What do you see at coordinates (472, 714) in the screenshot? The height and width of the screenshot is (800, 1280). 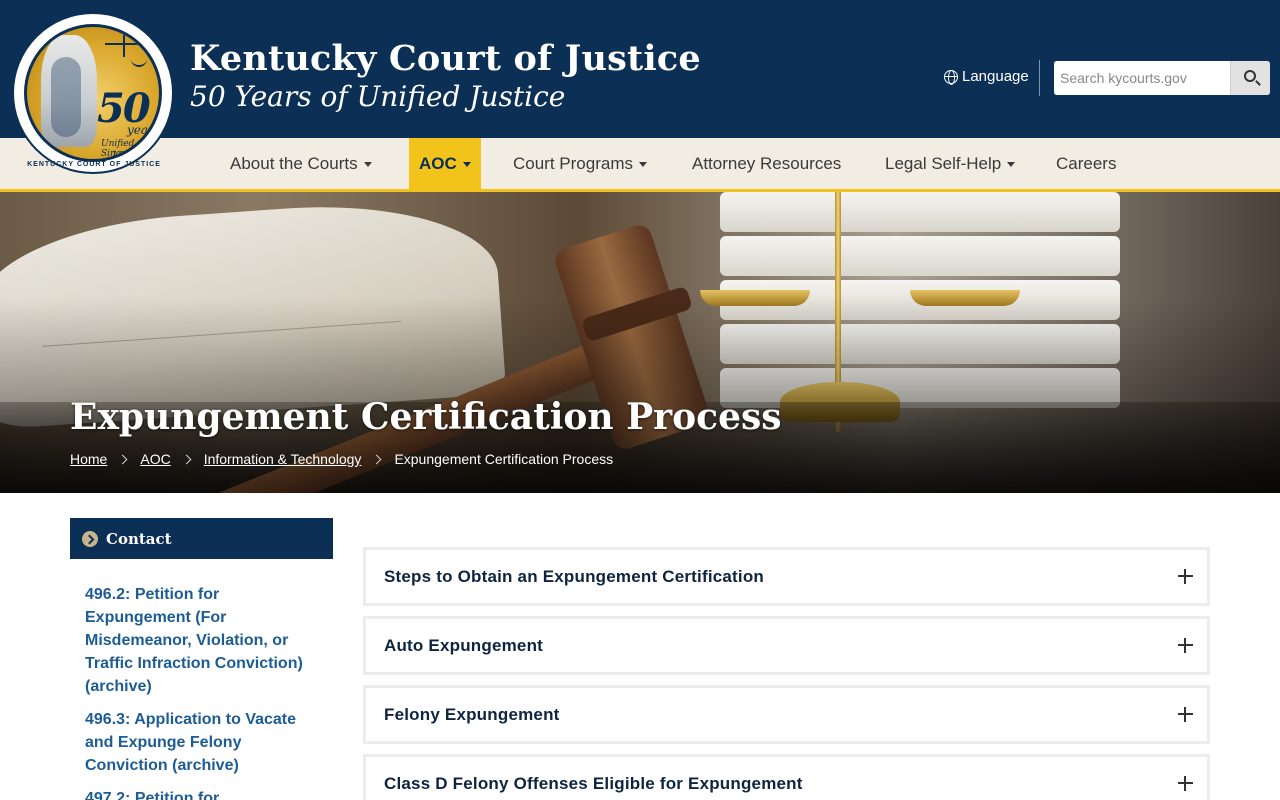 I see `accordion-label: Felony Expungement` at bounding box center [472, 714].